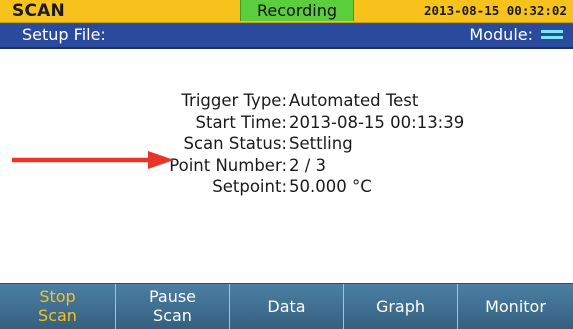 The image size is (573, 329). What do you see at coordinates (330, 186) in the screenshot?
I see `setpoint-value: 50.000 °C` at bounding box center [330, 186].